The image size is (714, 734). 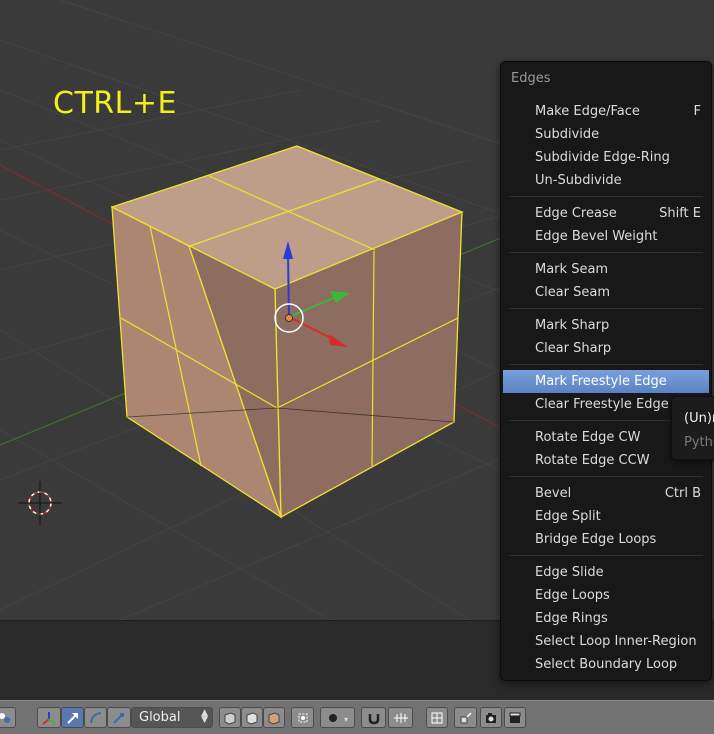 I want to click on limit-selection-visible-button, so click(x=302, y=717).